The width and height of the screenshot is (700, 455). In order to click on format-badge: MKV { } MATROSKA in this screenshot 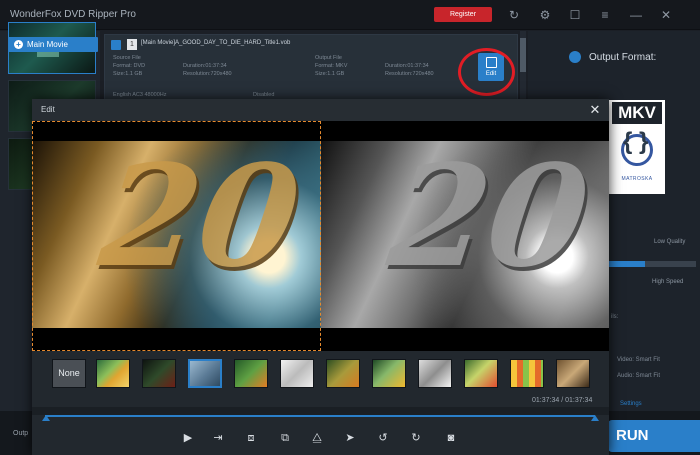, I will do `click(637, 147)`.